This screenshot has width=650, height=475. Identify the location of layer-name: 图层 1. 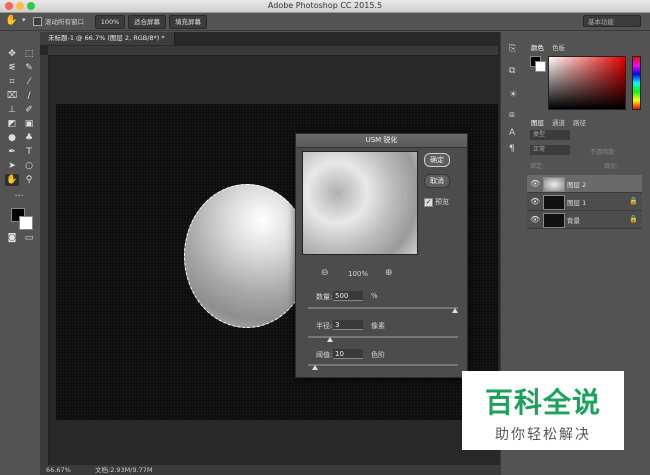
(576, 202).